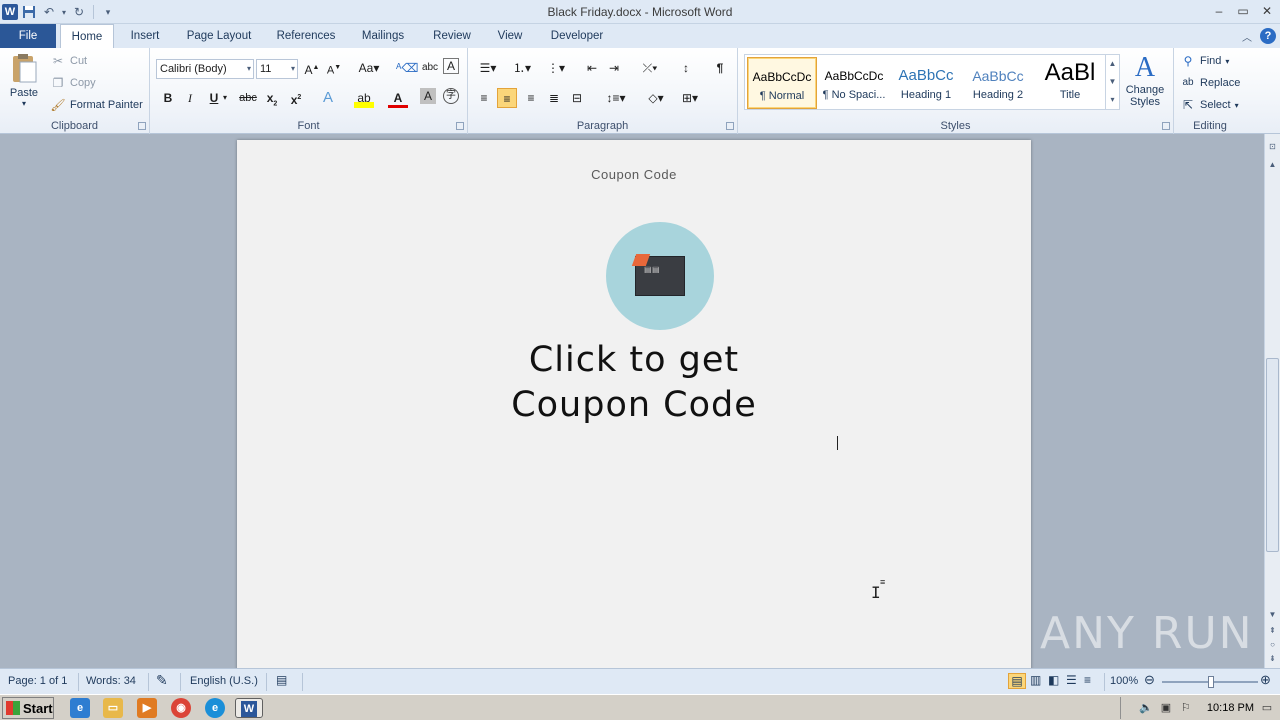 The image size is (1280, 720). I want to click on chrome-icon: ◉, so click(181, 708).